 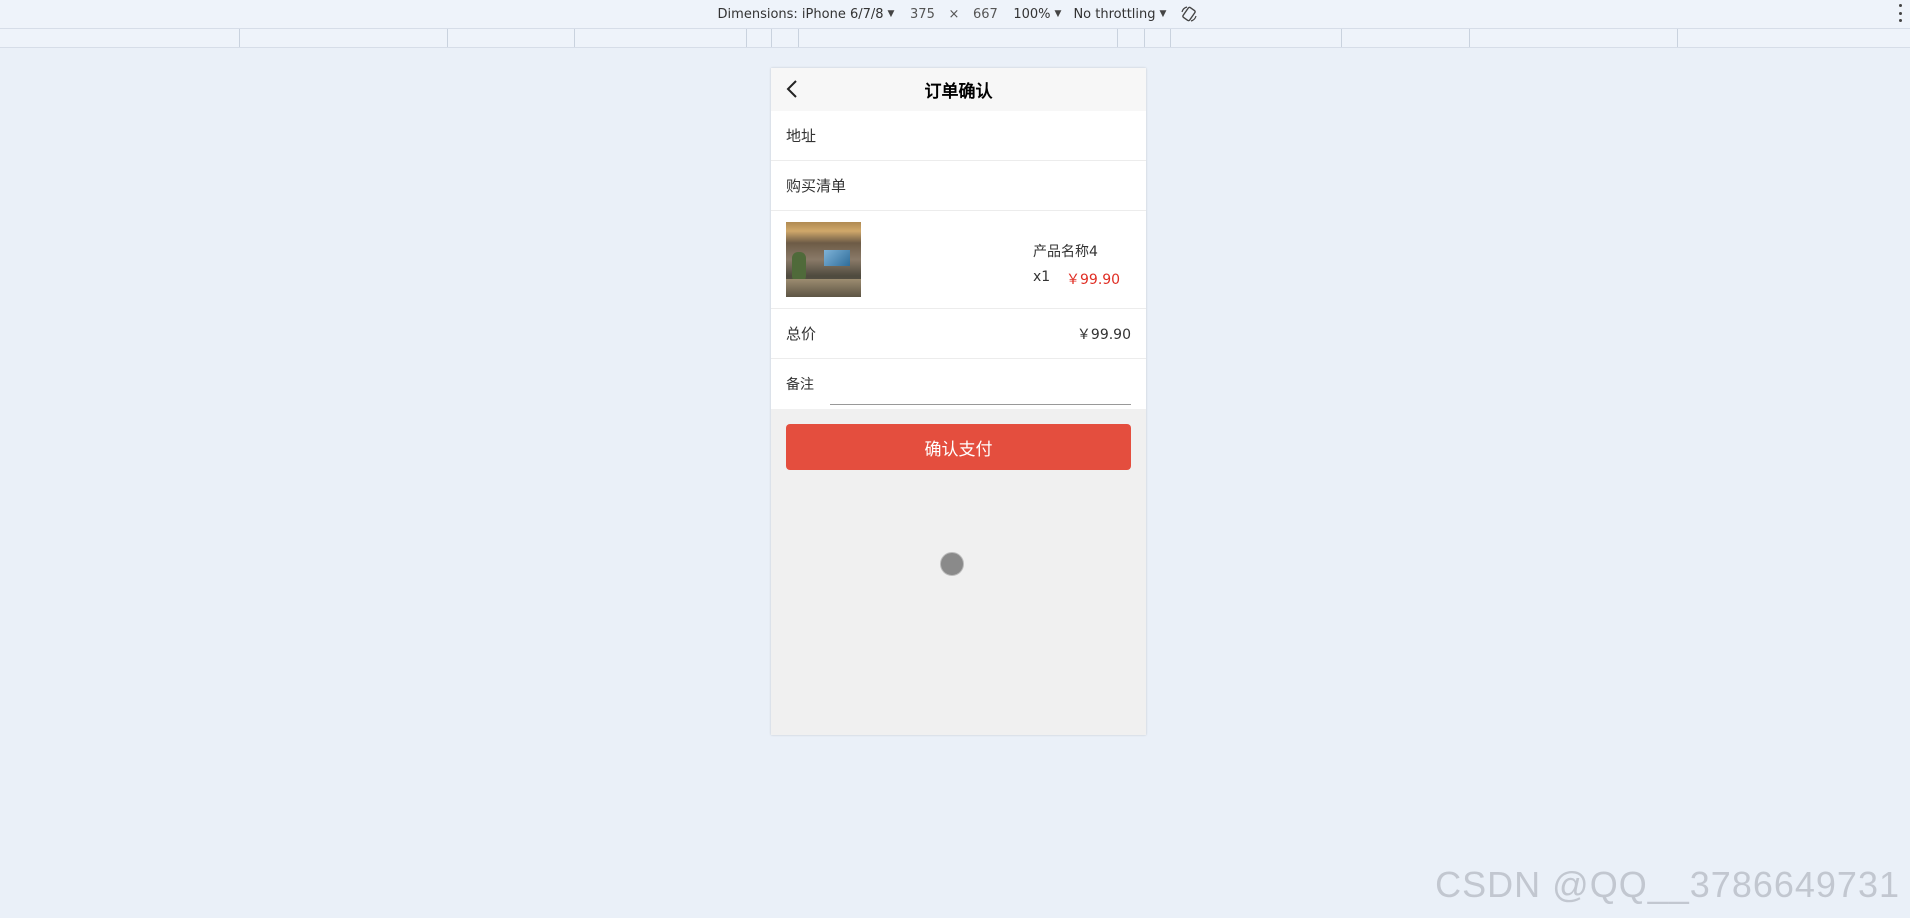 I want to click on remark-label: 备注, so click(x=800, y=385).